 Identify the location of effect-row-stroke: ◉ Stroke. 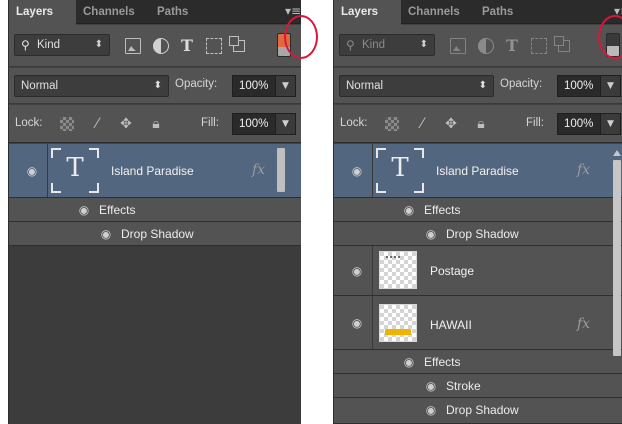
(478, 386).